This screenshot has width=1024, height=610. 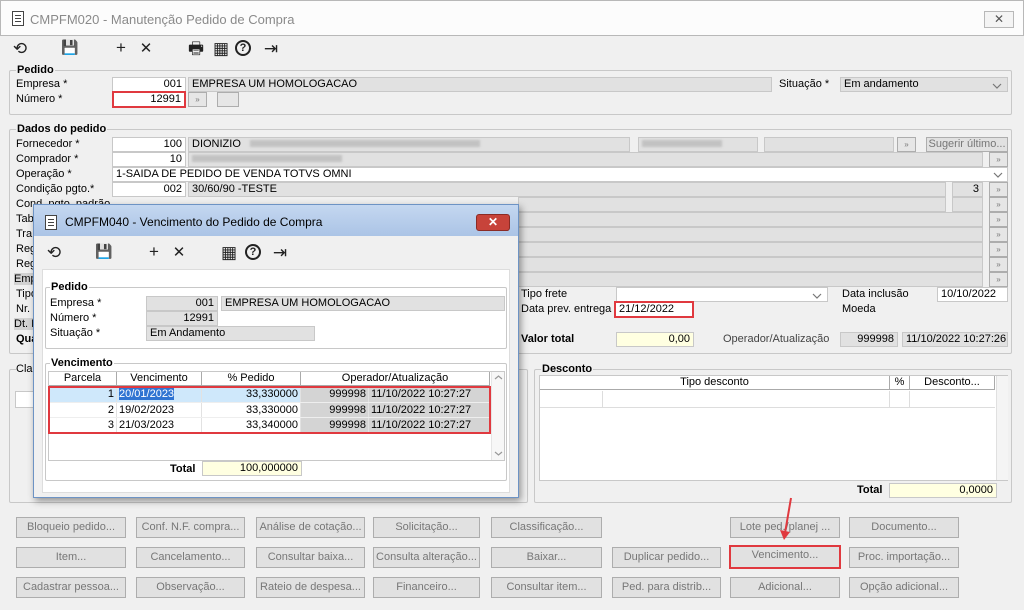 What do you see at coordinates (269, 410) in the screenshot?
I see `rows-highlight` at bounding box center [269, 410].